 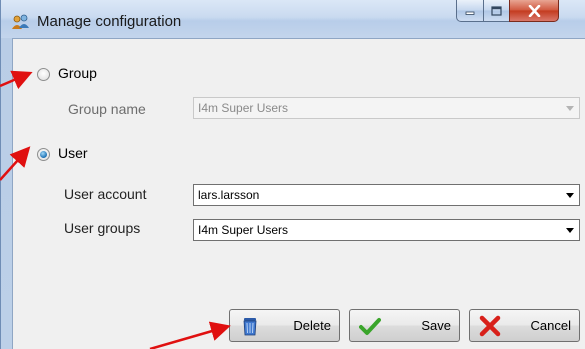 I want to click on delete-label: Delete, so click(x=312, y=325).